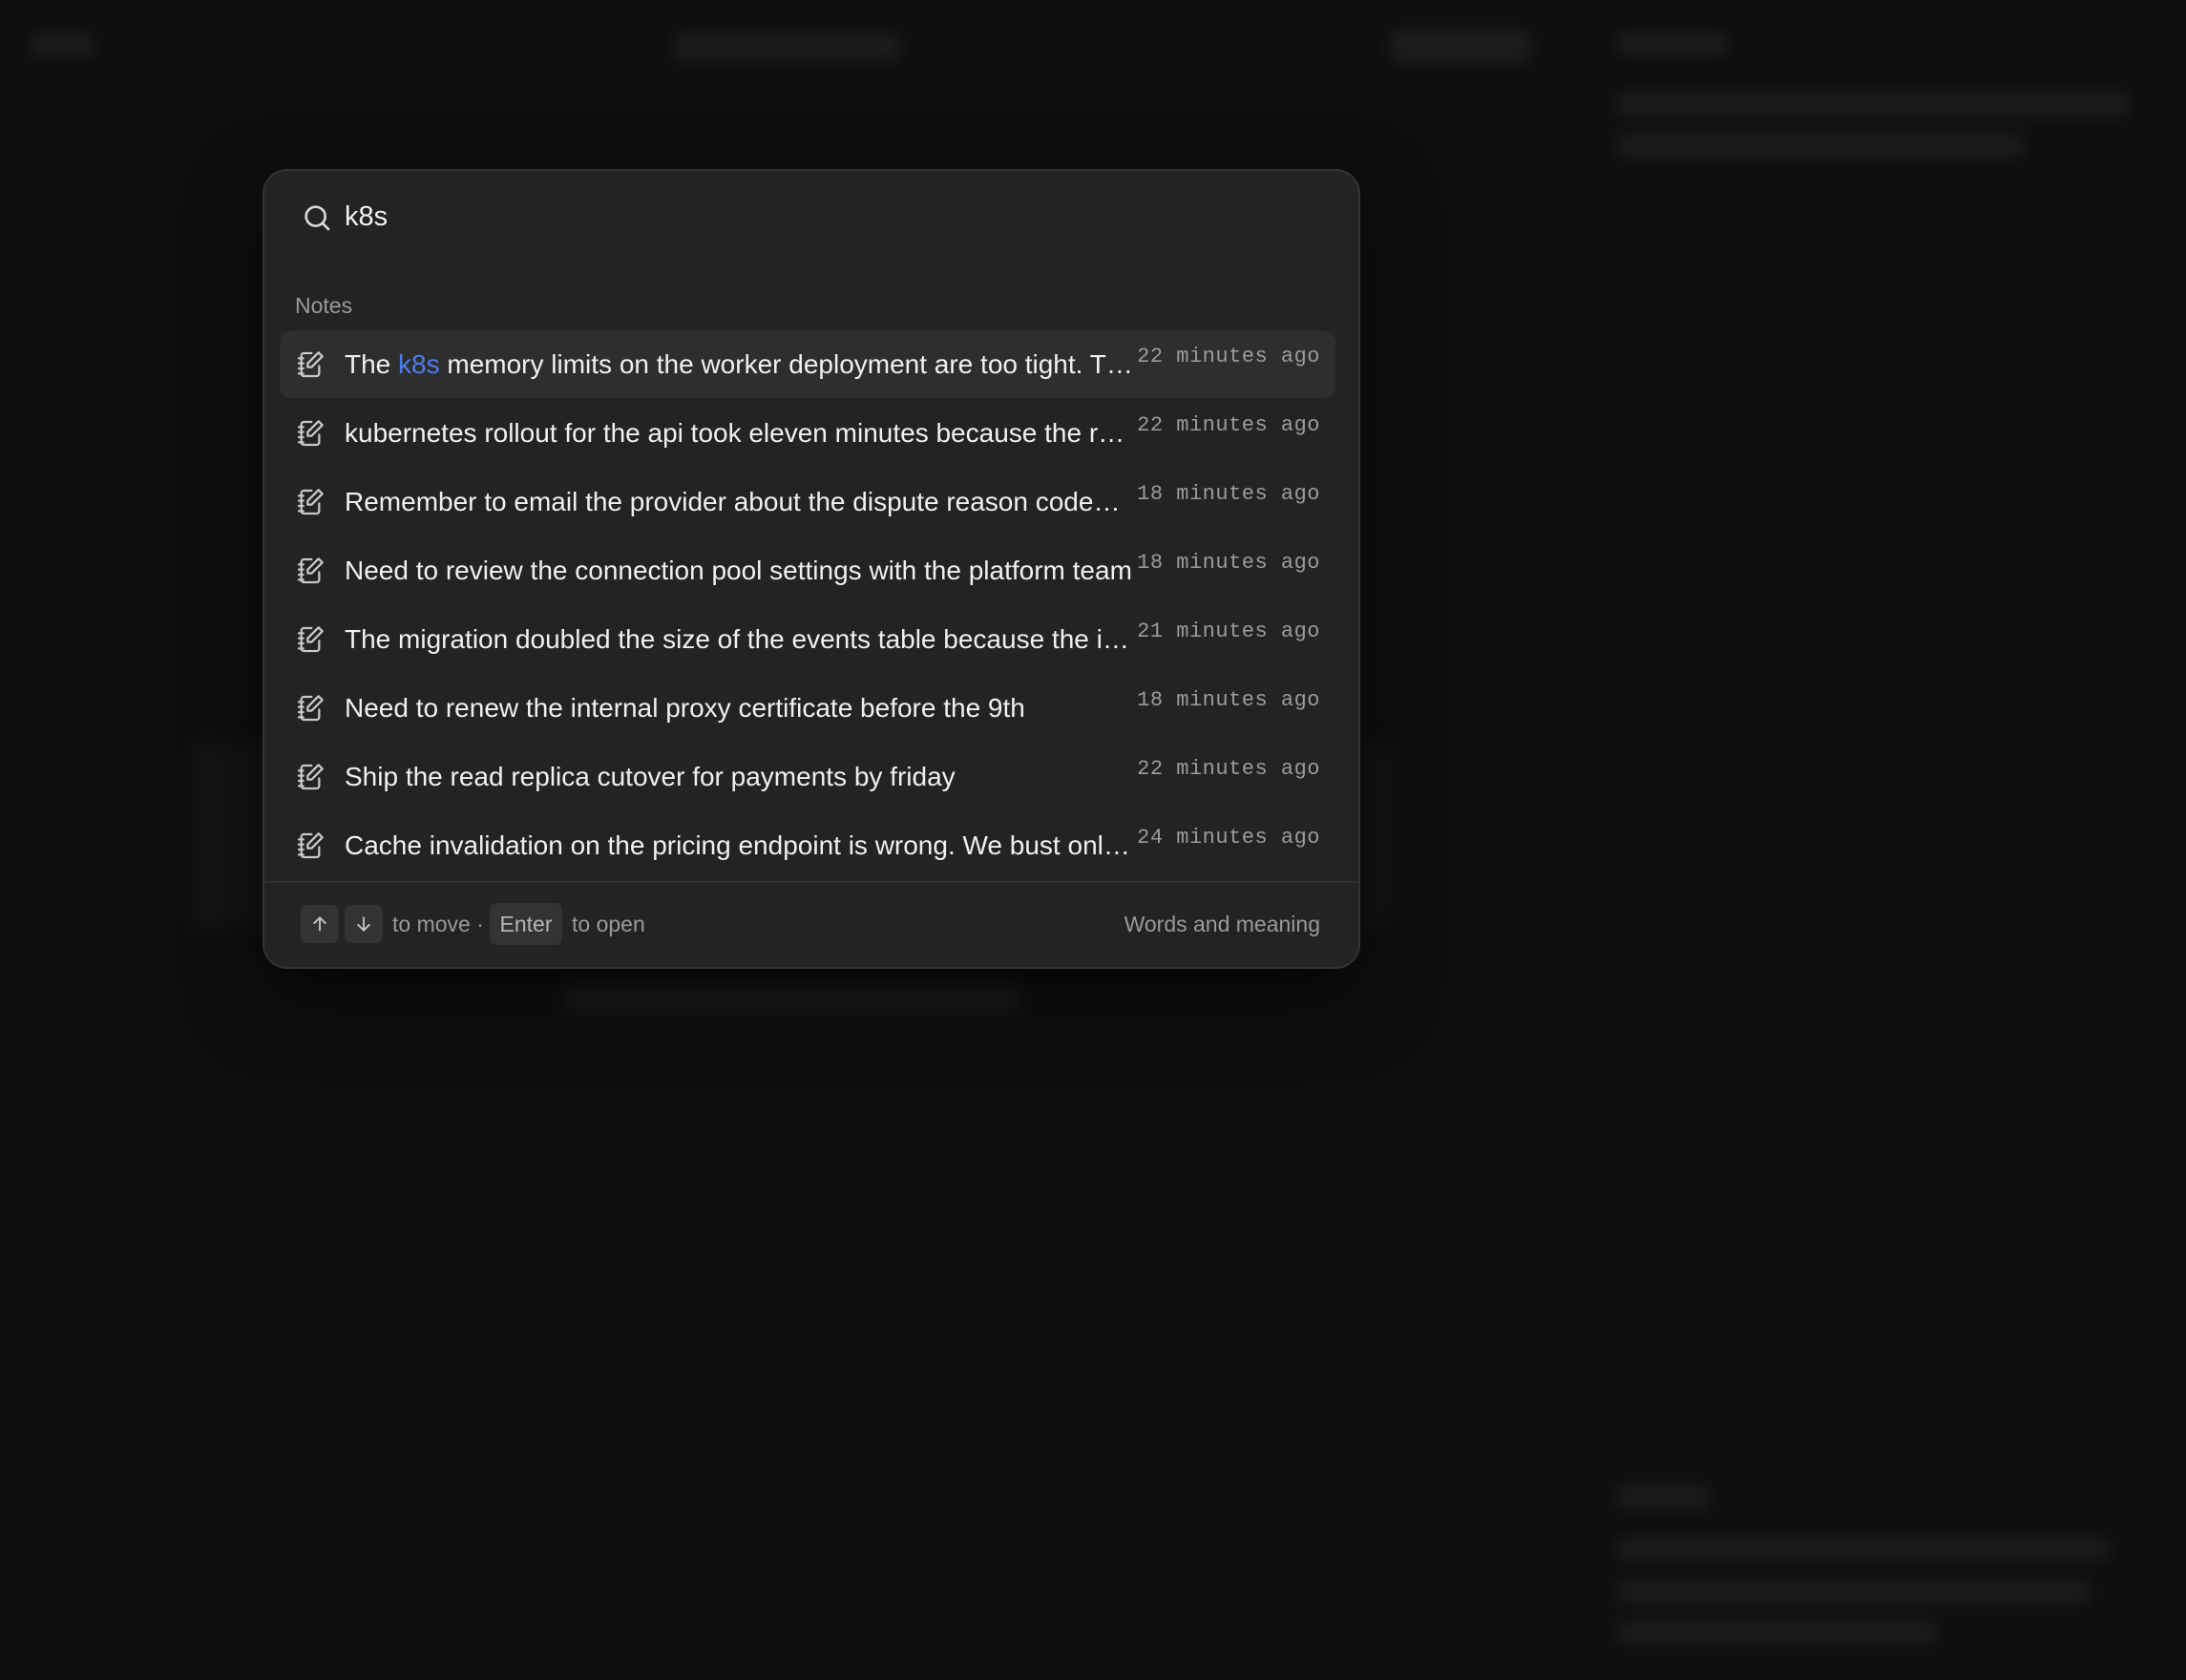  I want to click on key-down, so click(364, 924).